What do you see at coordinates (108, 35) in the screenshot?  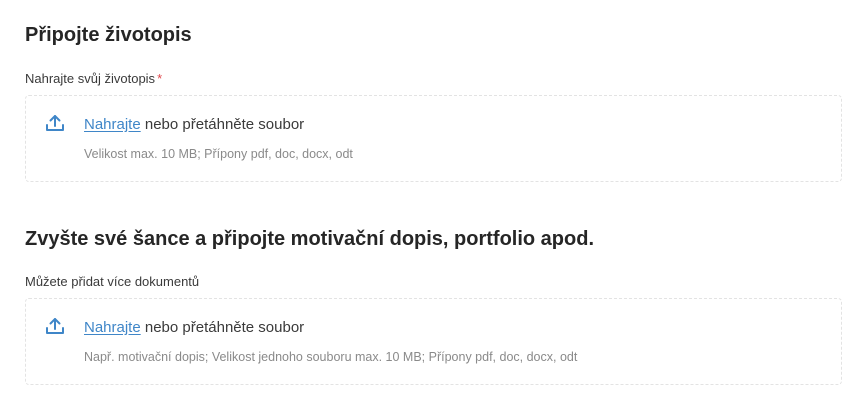 I see `resume-section-title: Připojte životopis` at bounding box center [108, 35].